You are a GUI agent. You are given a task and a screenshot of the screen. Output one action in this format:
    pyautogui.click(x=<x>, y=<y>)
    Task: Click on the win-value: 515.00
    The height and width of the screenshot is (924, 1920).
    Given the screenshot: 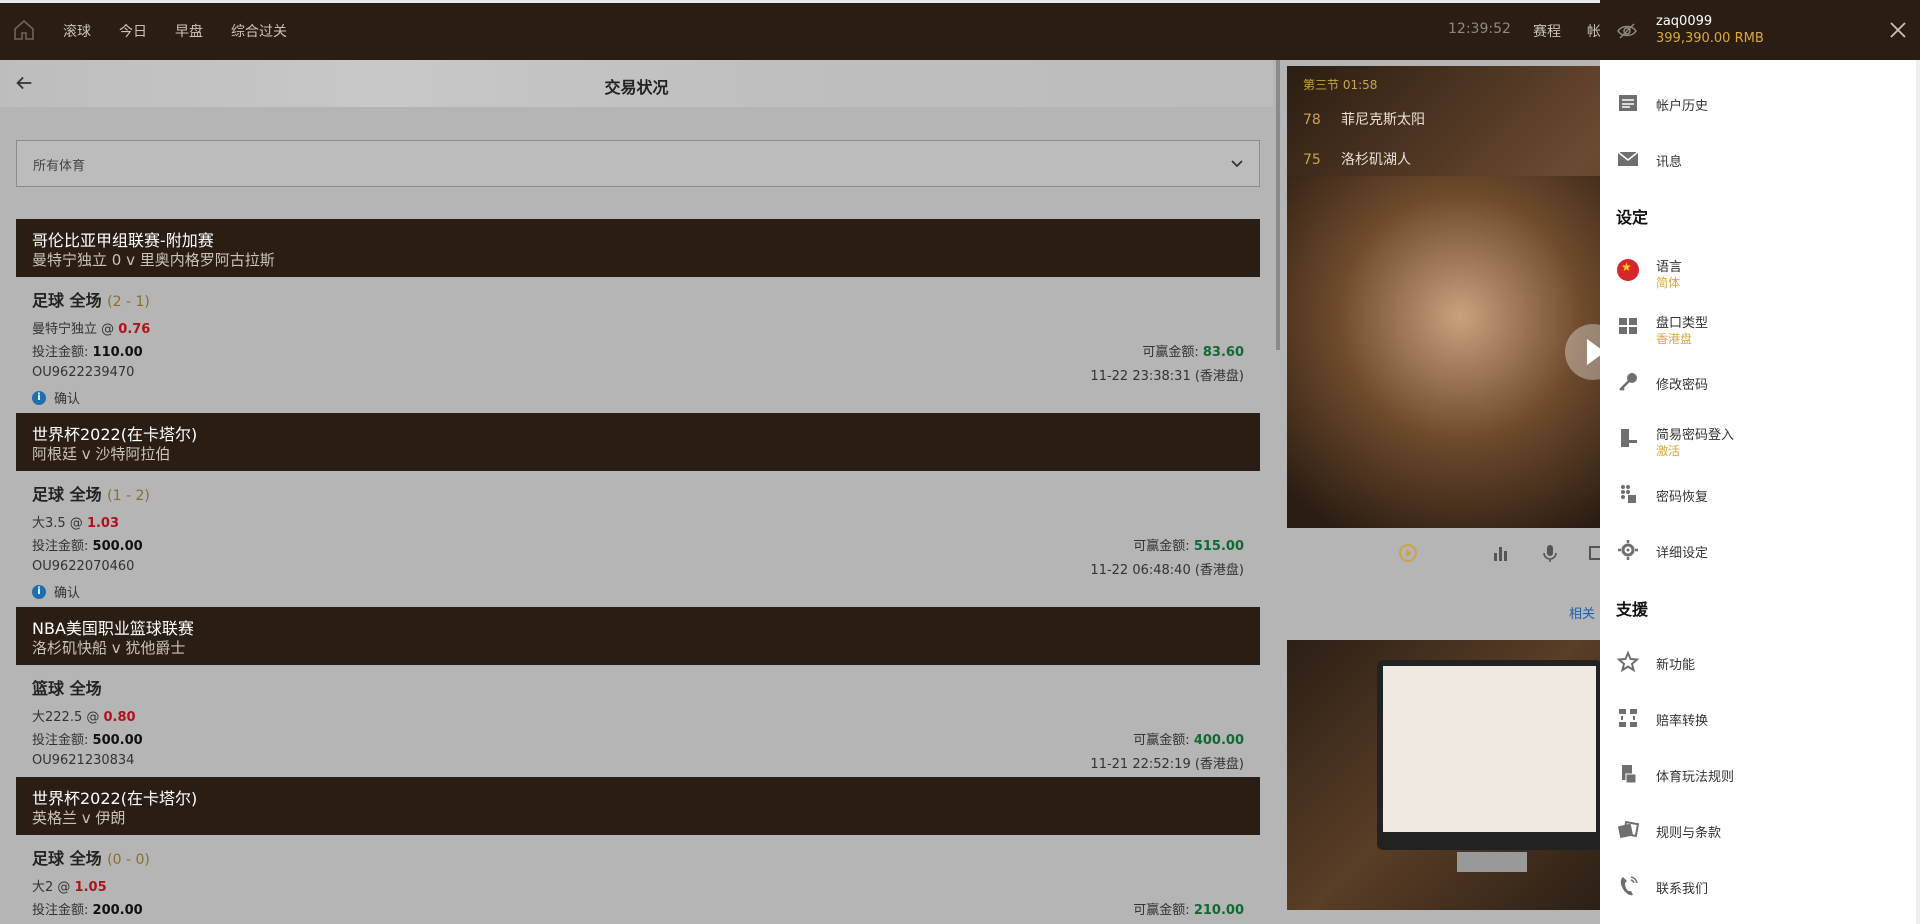 What is the action you would take?
    pyautogui.click(x=1218, y=546)
    